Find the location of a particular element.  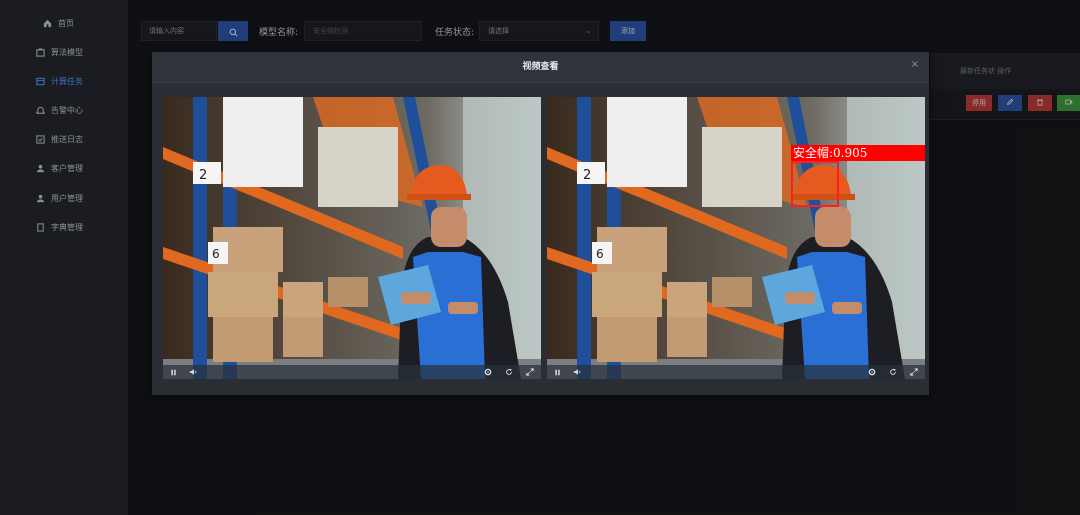

model-icon is located at coordinates (40, 52).